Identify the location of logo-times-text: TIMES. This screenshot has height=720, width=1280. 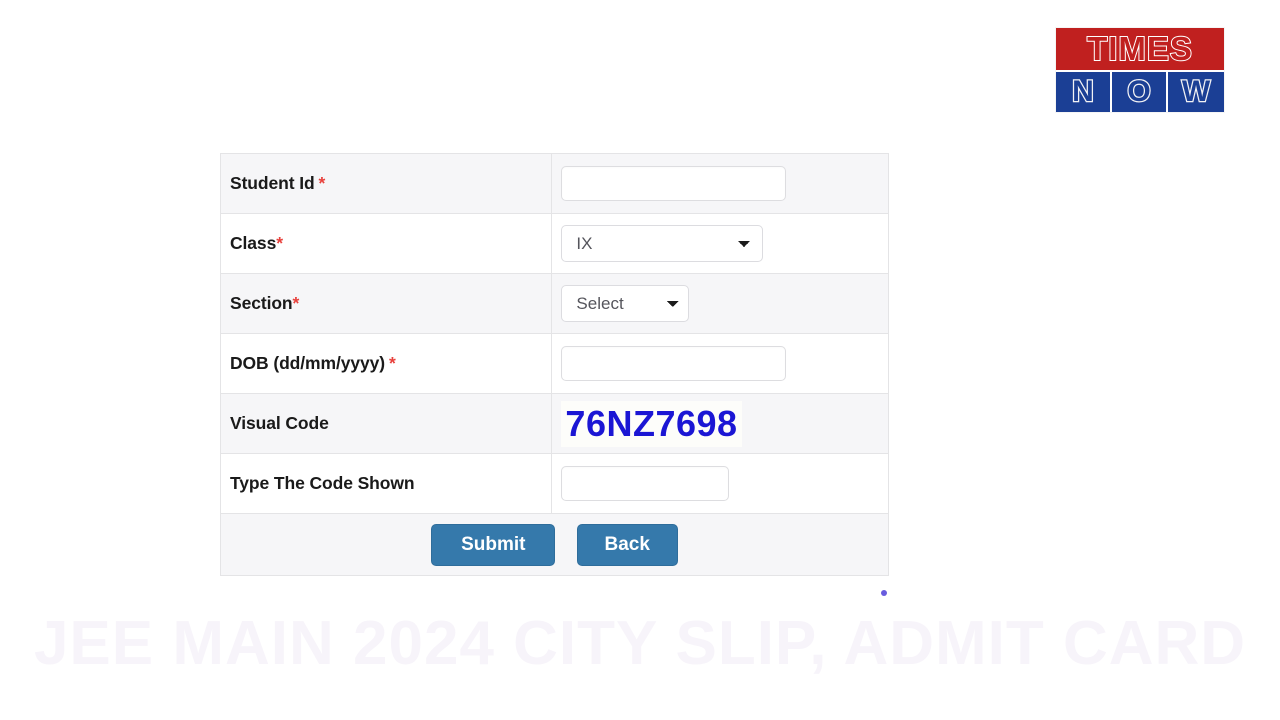
(1139, 48).